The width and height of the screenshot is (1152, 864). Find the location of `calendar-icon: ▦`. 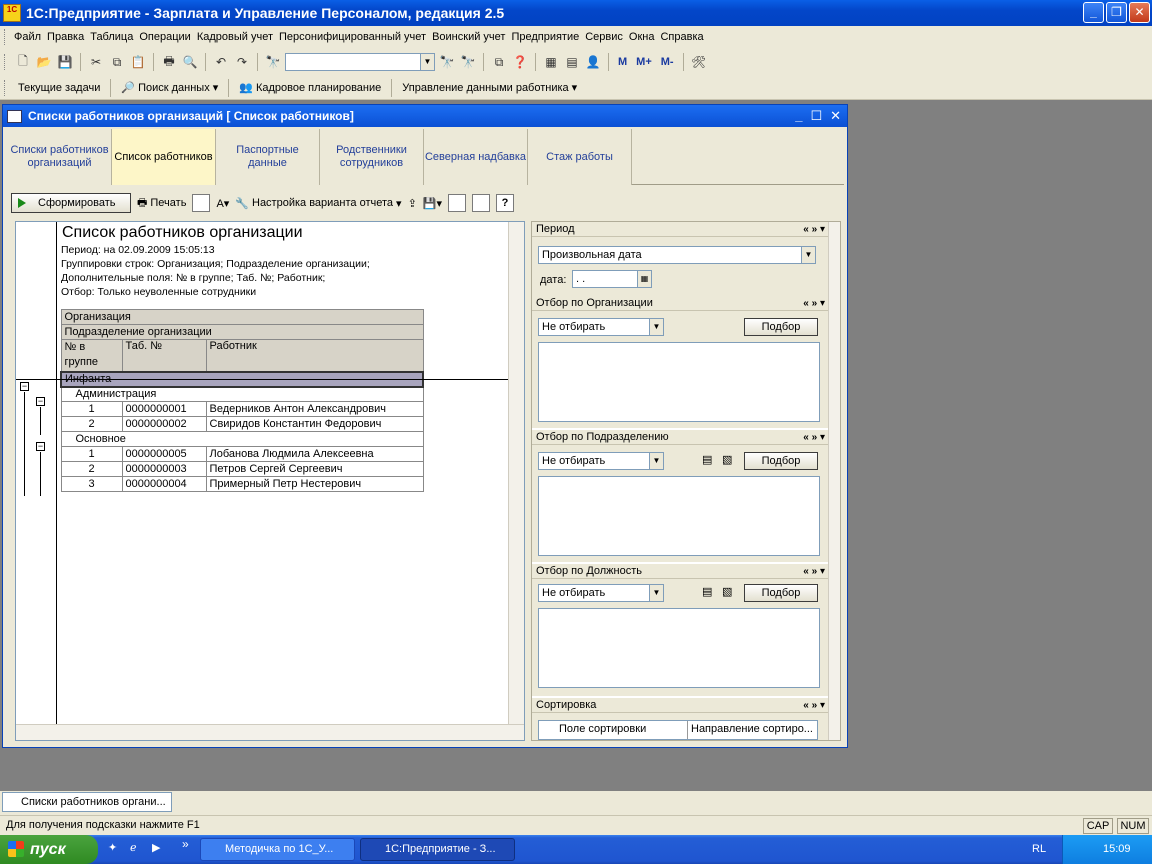

calendar-icon: ▦ is located at coordinates (644, 279).